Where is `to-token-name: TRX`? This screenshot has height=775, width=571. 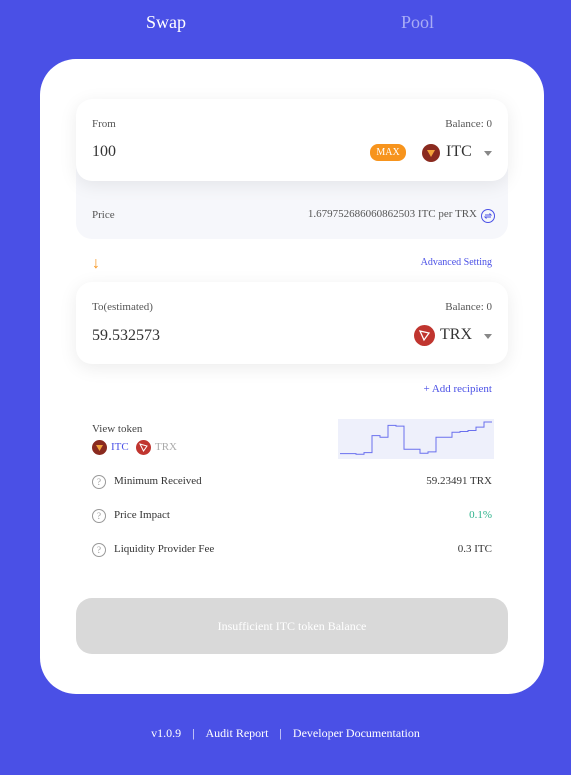
to-token-name: TRX is located at coordinates (456, 334).